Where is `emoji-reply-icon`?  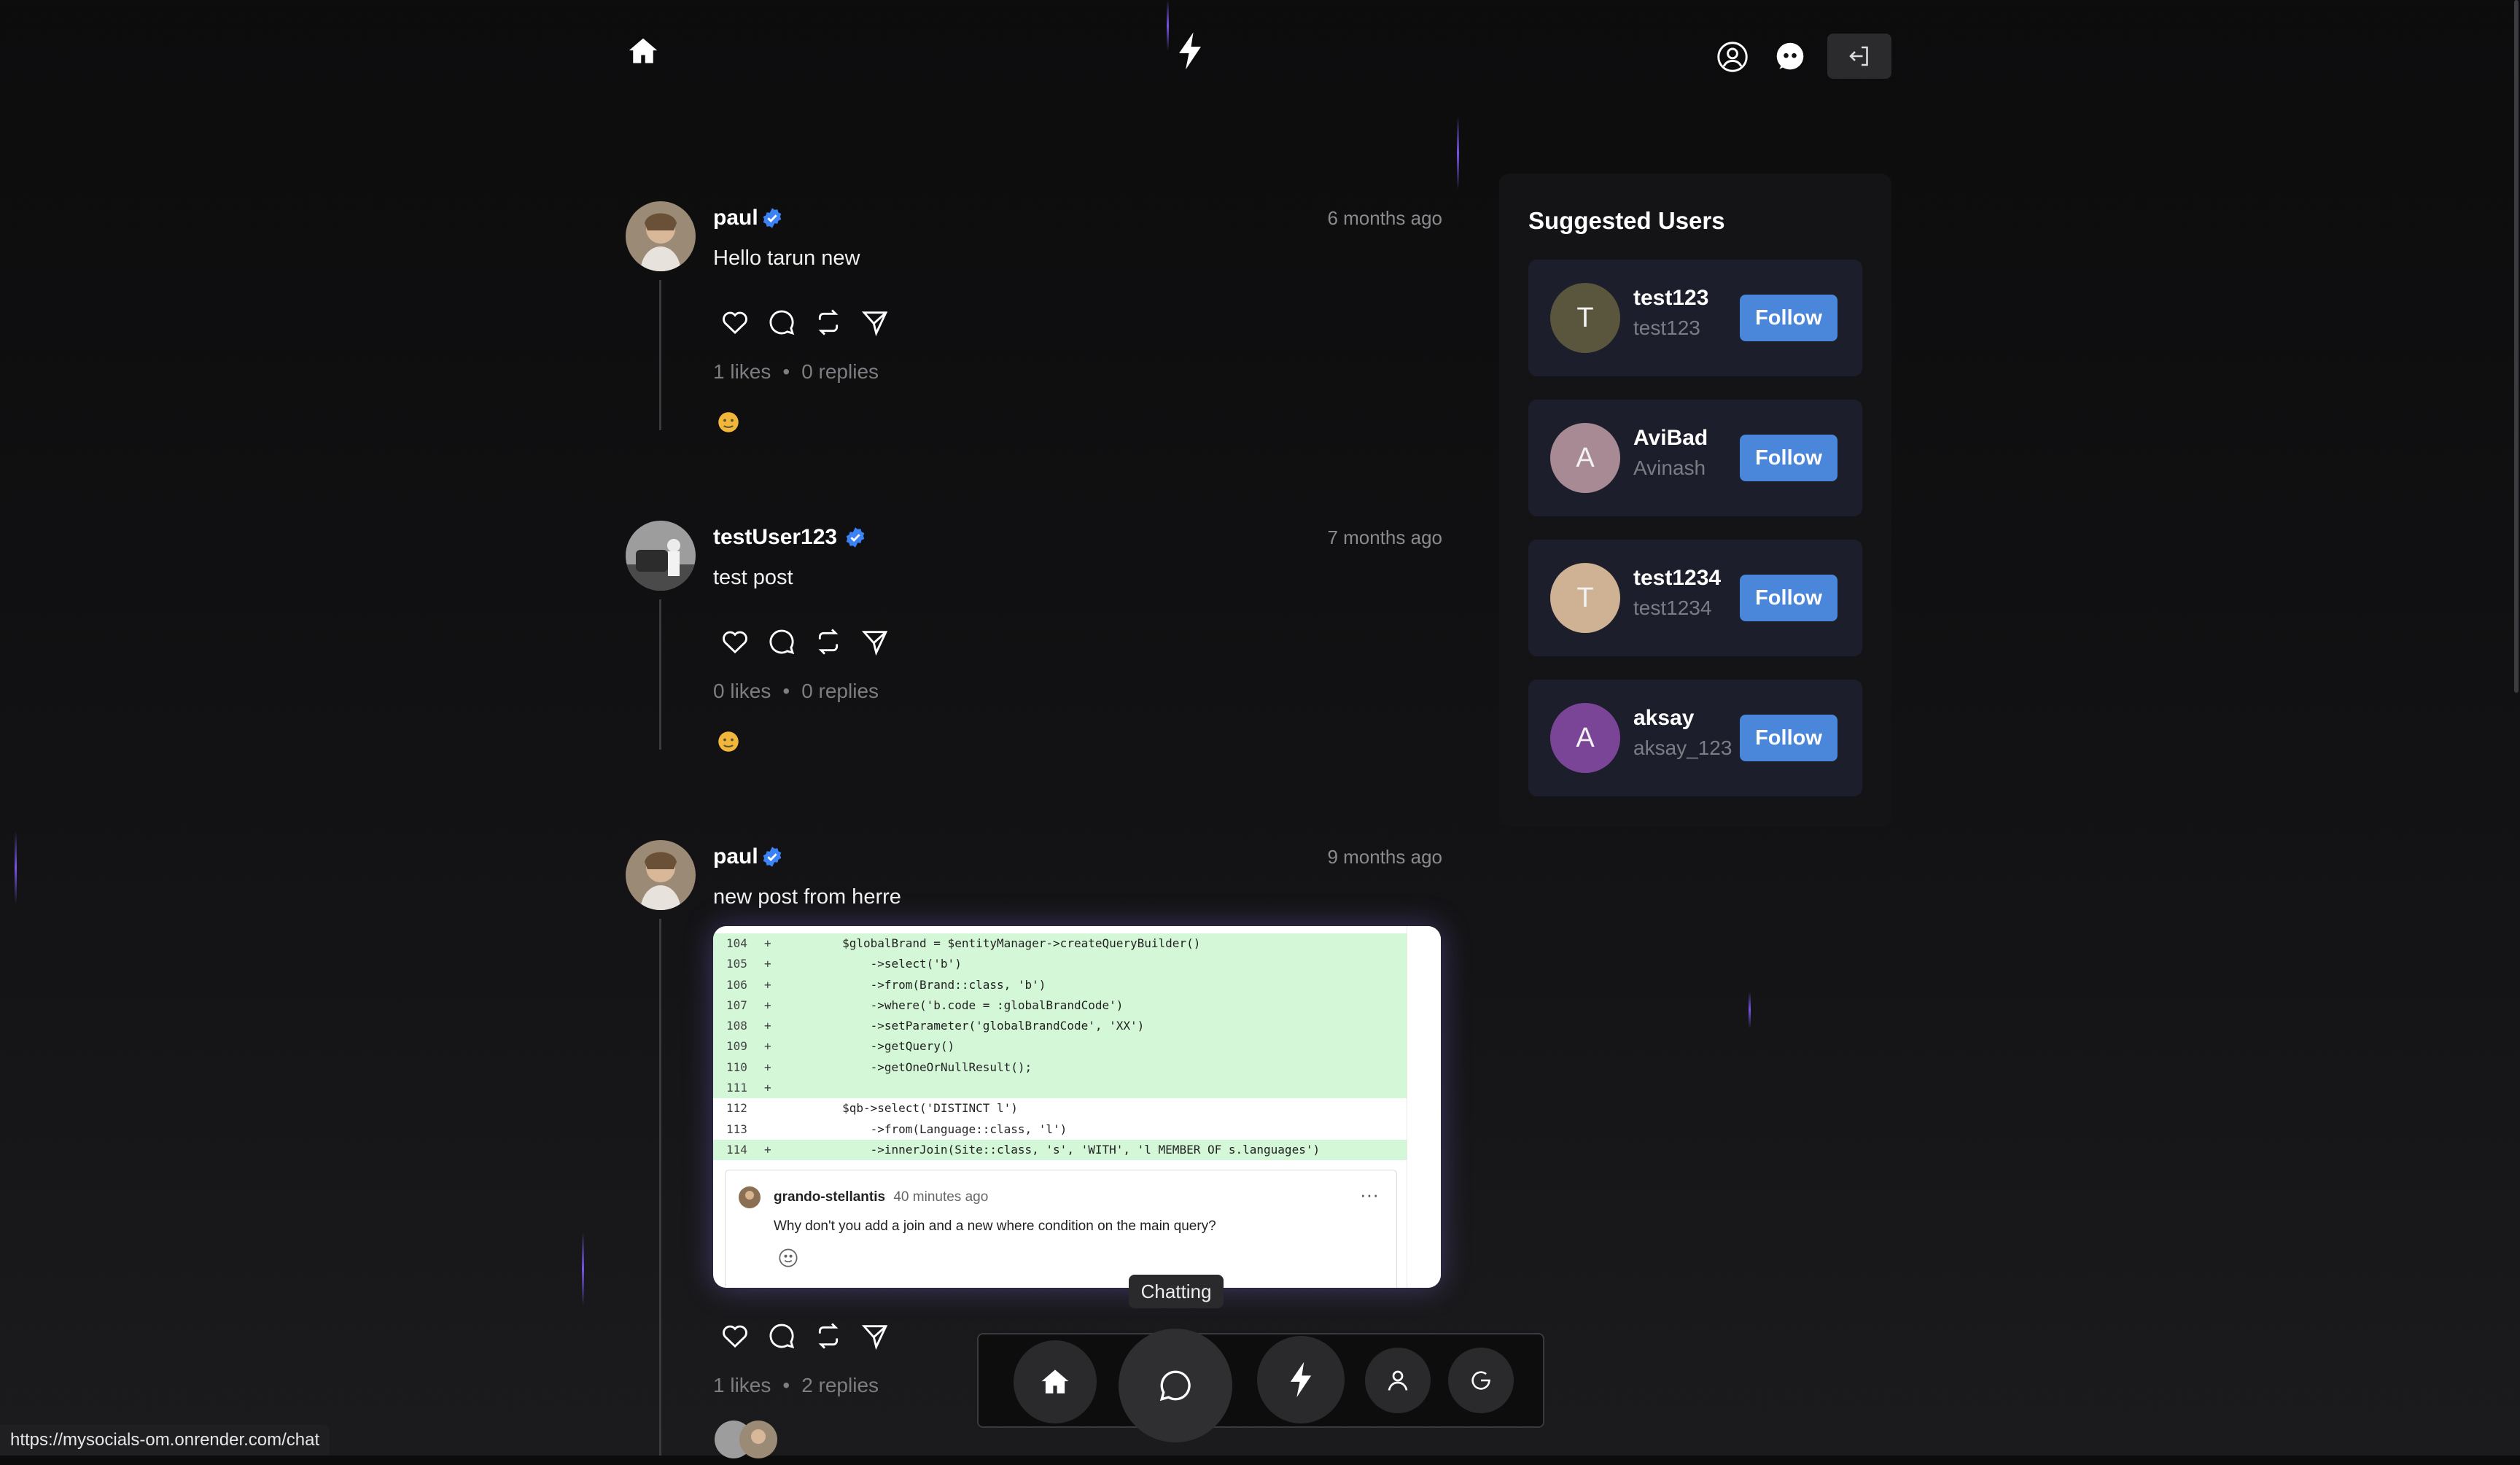
emoji-reply-icon is located at coordinates (728, 741).